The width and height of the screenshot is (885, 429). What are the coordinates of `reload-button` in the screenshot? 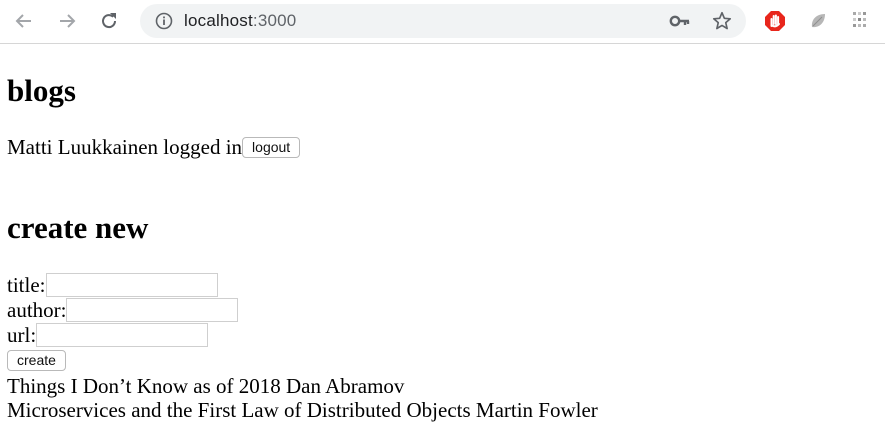 It's located at (109, 21).